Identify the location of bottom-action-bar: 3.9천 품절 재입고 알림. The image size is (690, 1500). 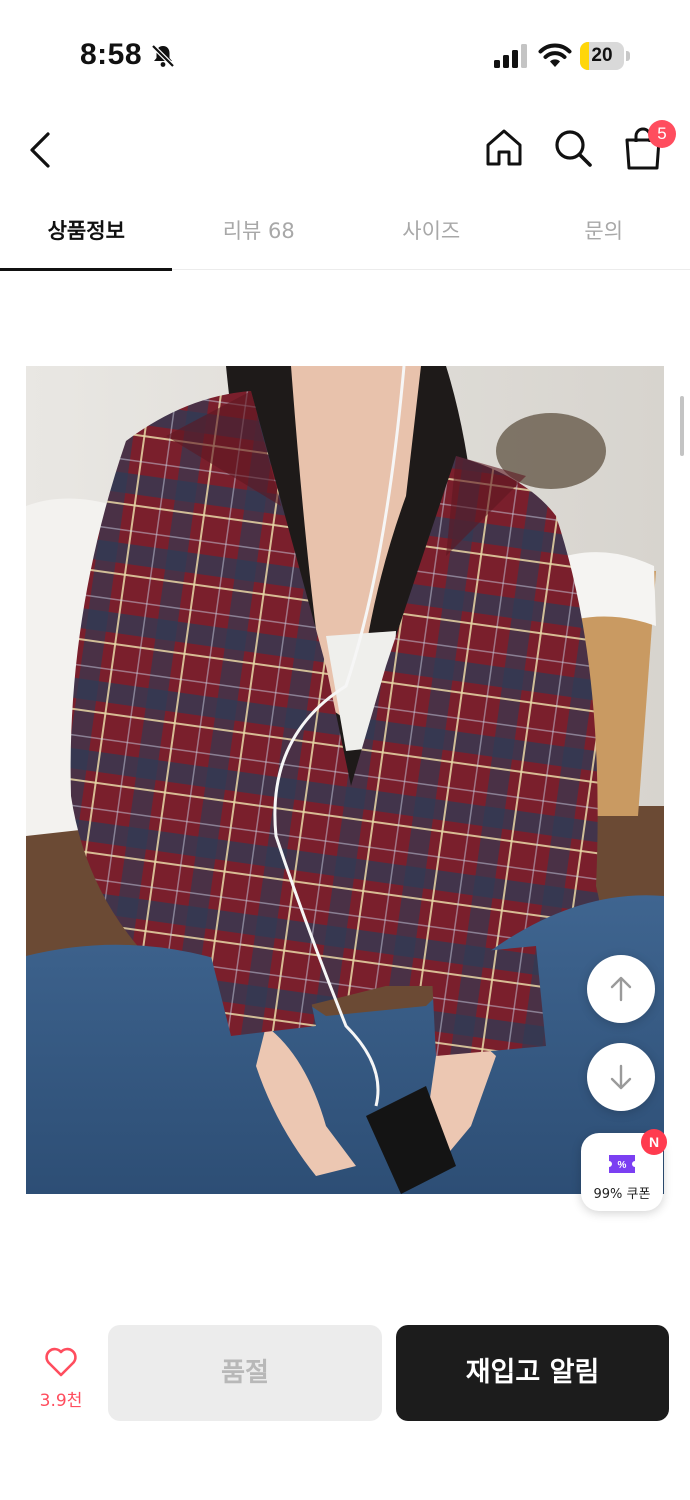
(345, 1400).